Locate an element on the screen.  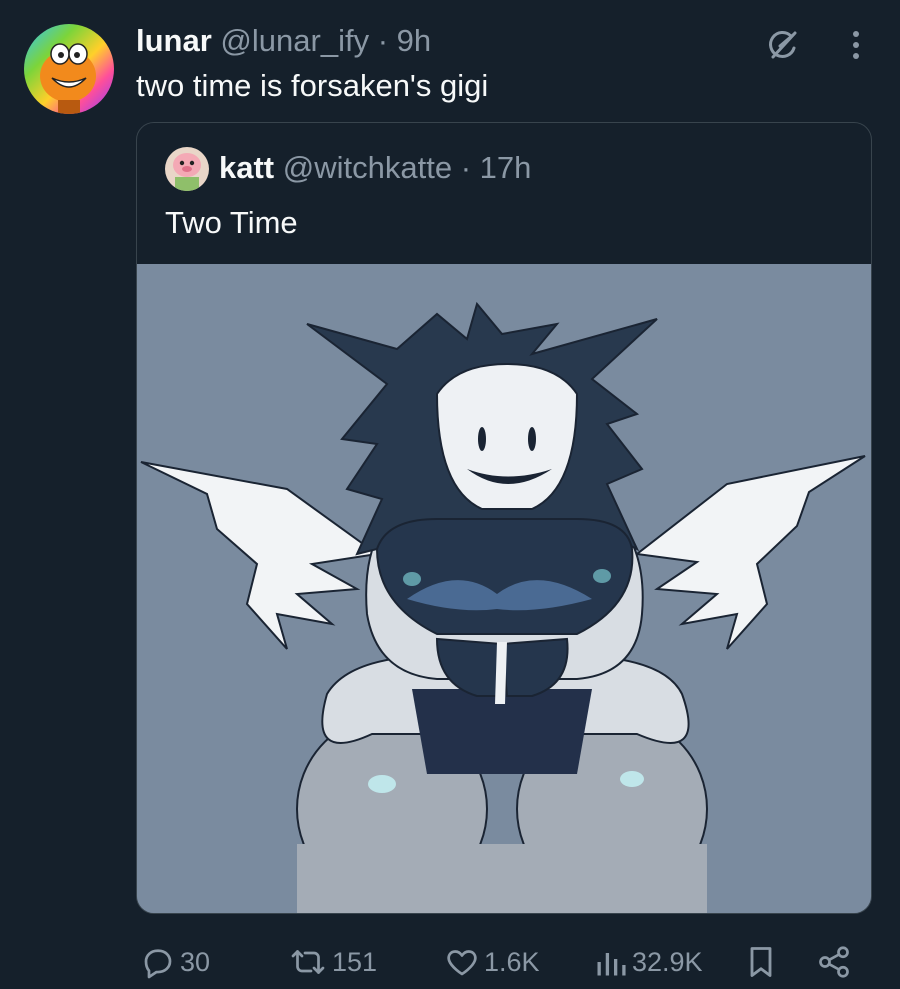
share-button is located at coordinates (834, 962).